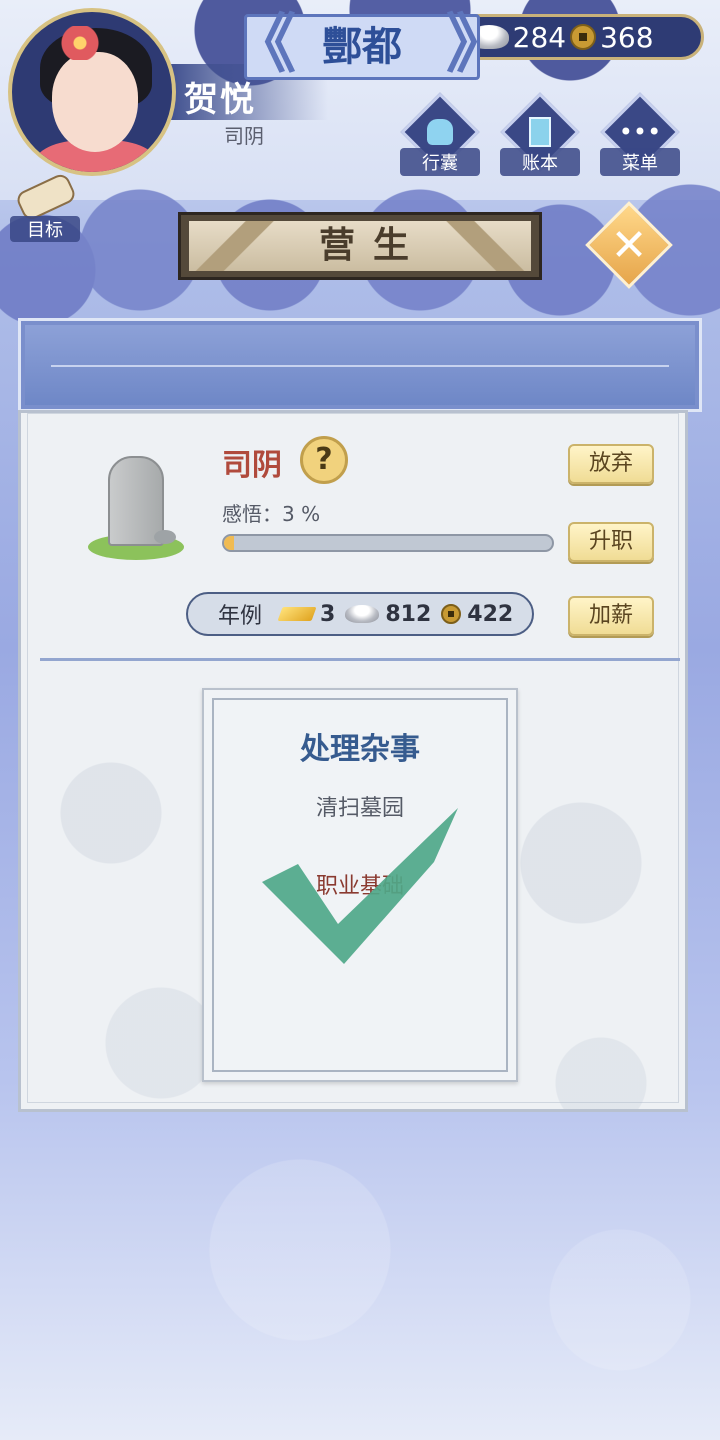 This screenshot has width=720, height=1440. Describe the element at coordinates (240, 616) in the screenshot. I see `salary-label: 年例` at that location.